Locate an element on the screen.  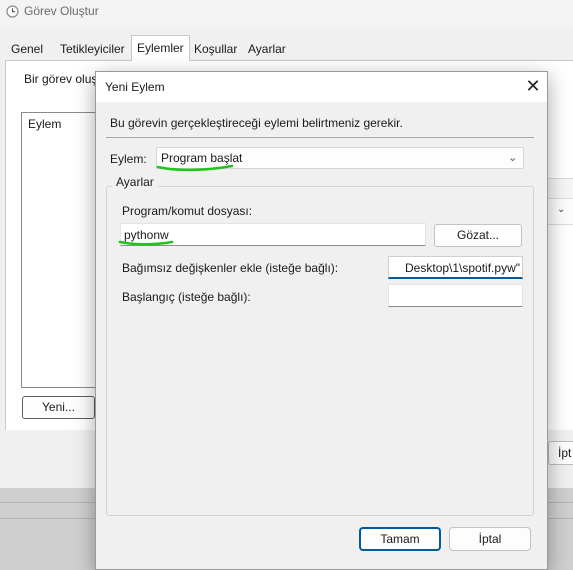
highlight-annotations is located at coordinates (176, 205).